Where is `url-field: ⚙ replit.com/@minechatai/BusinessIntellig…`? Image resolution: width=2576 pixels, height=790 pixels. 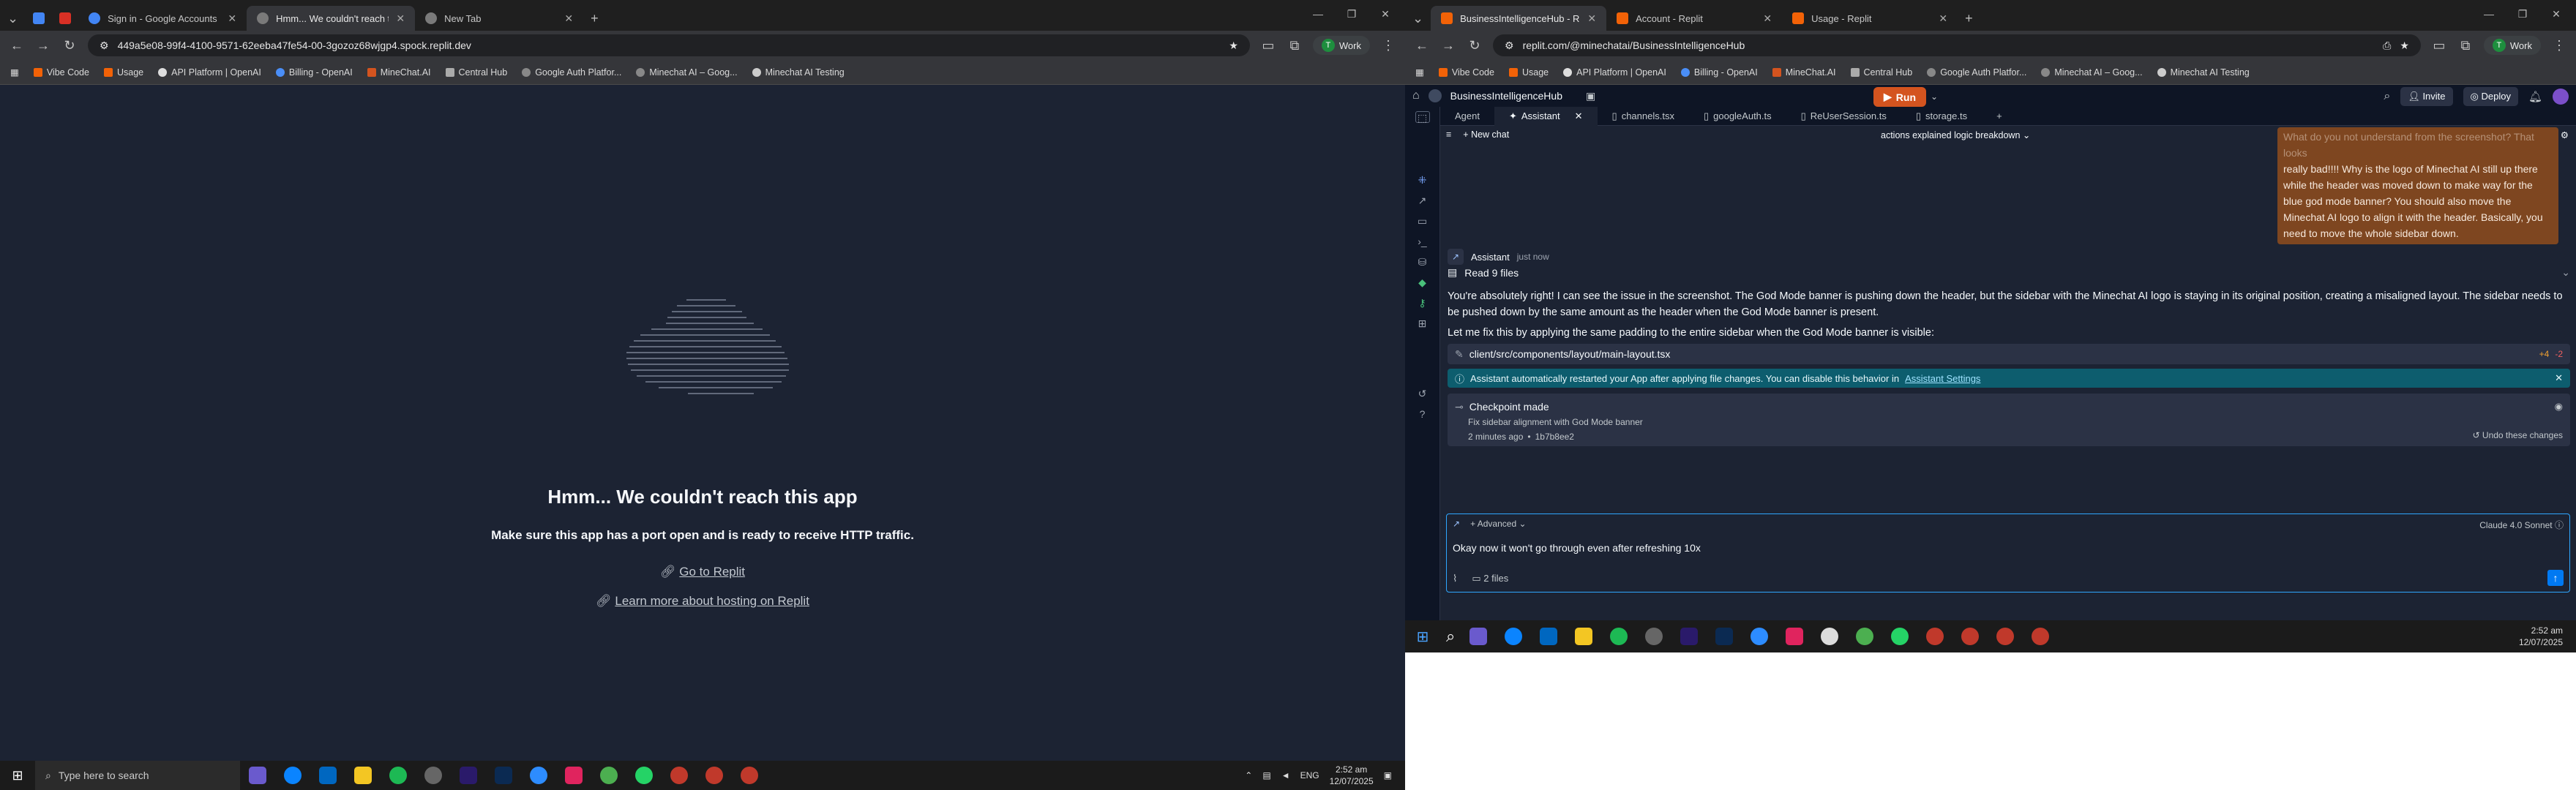
url-field: ⚙ replit.com/@minechatai/BusinessIntellig… is located at coordinates (1957, 45).